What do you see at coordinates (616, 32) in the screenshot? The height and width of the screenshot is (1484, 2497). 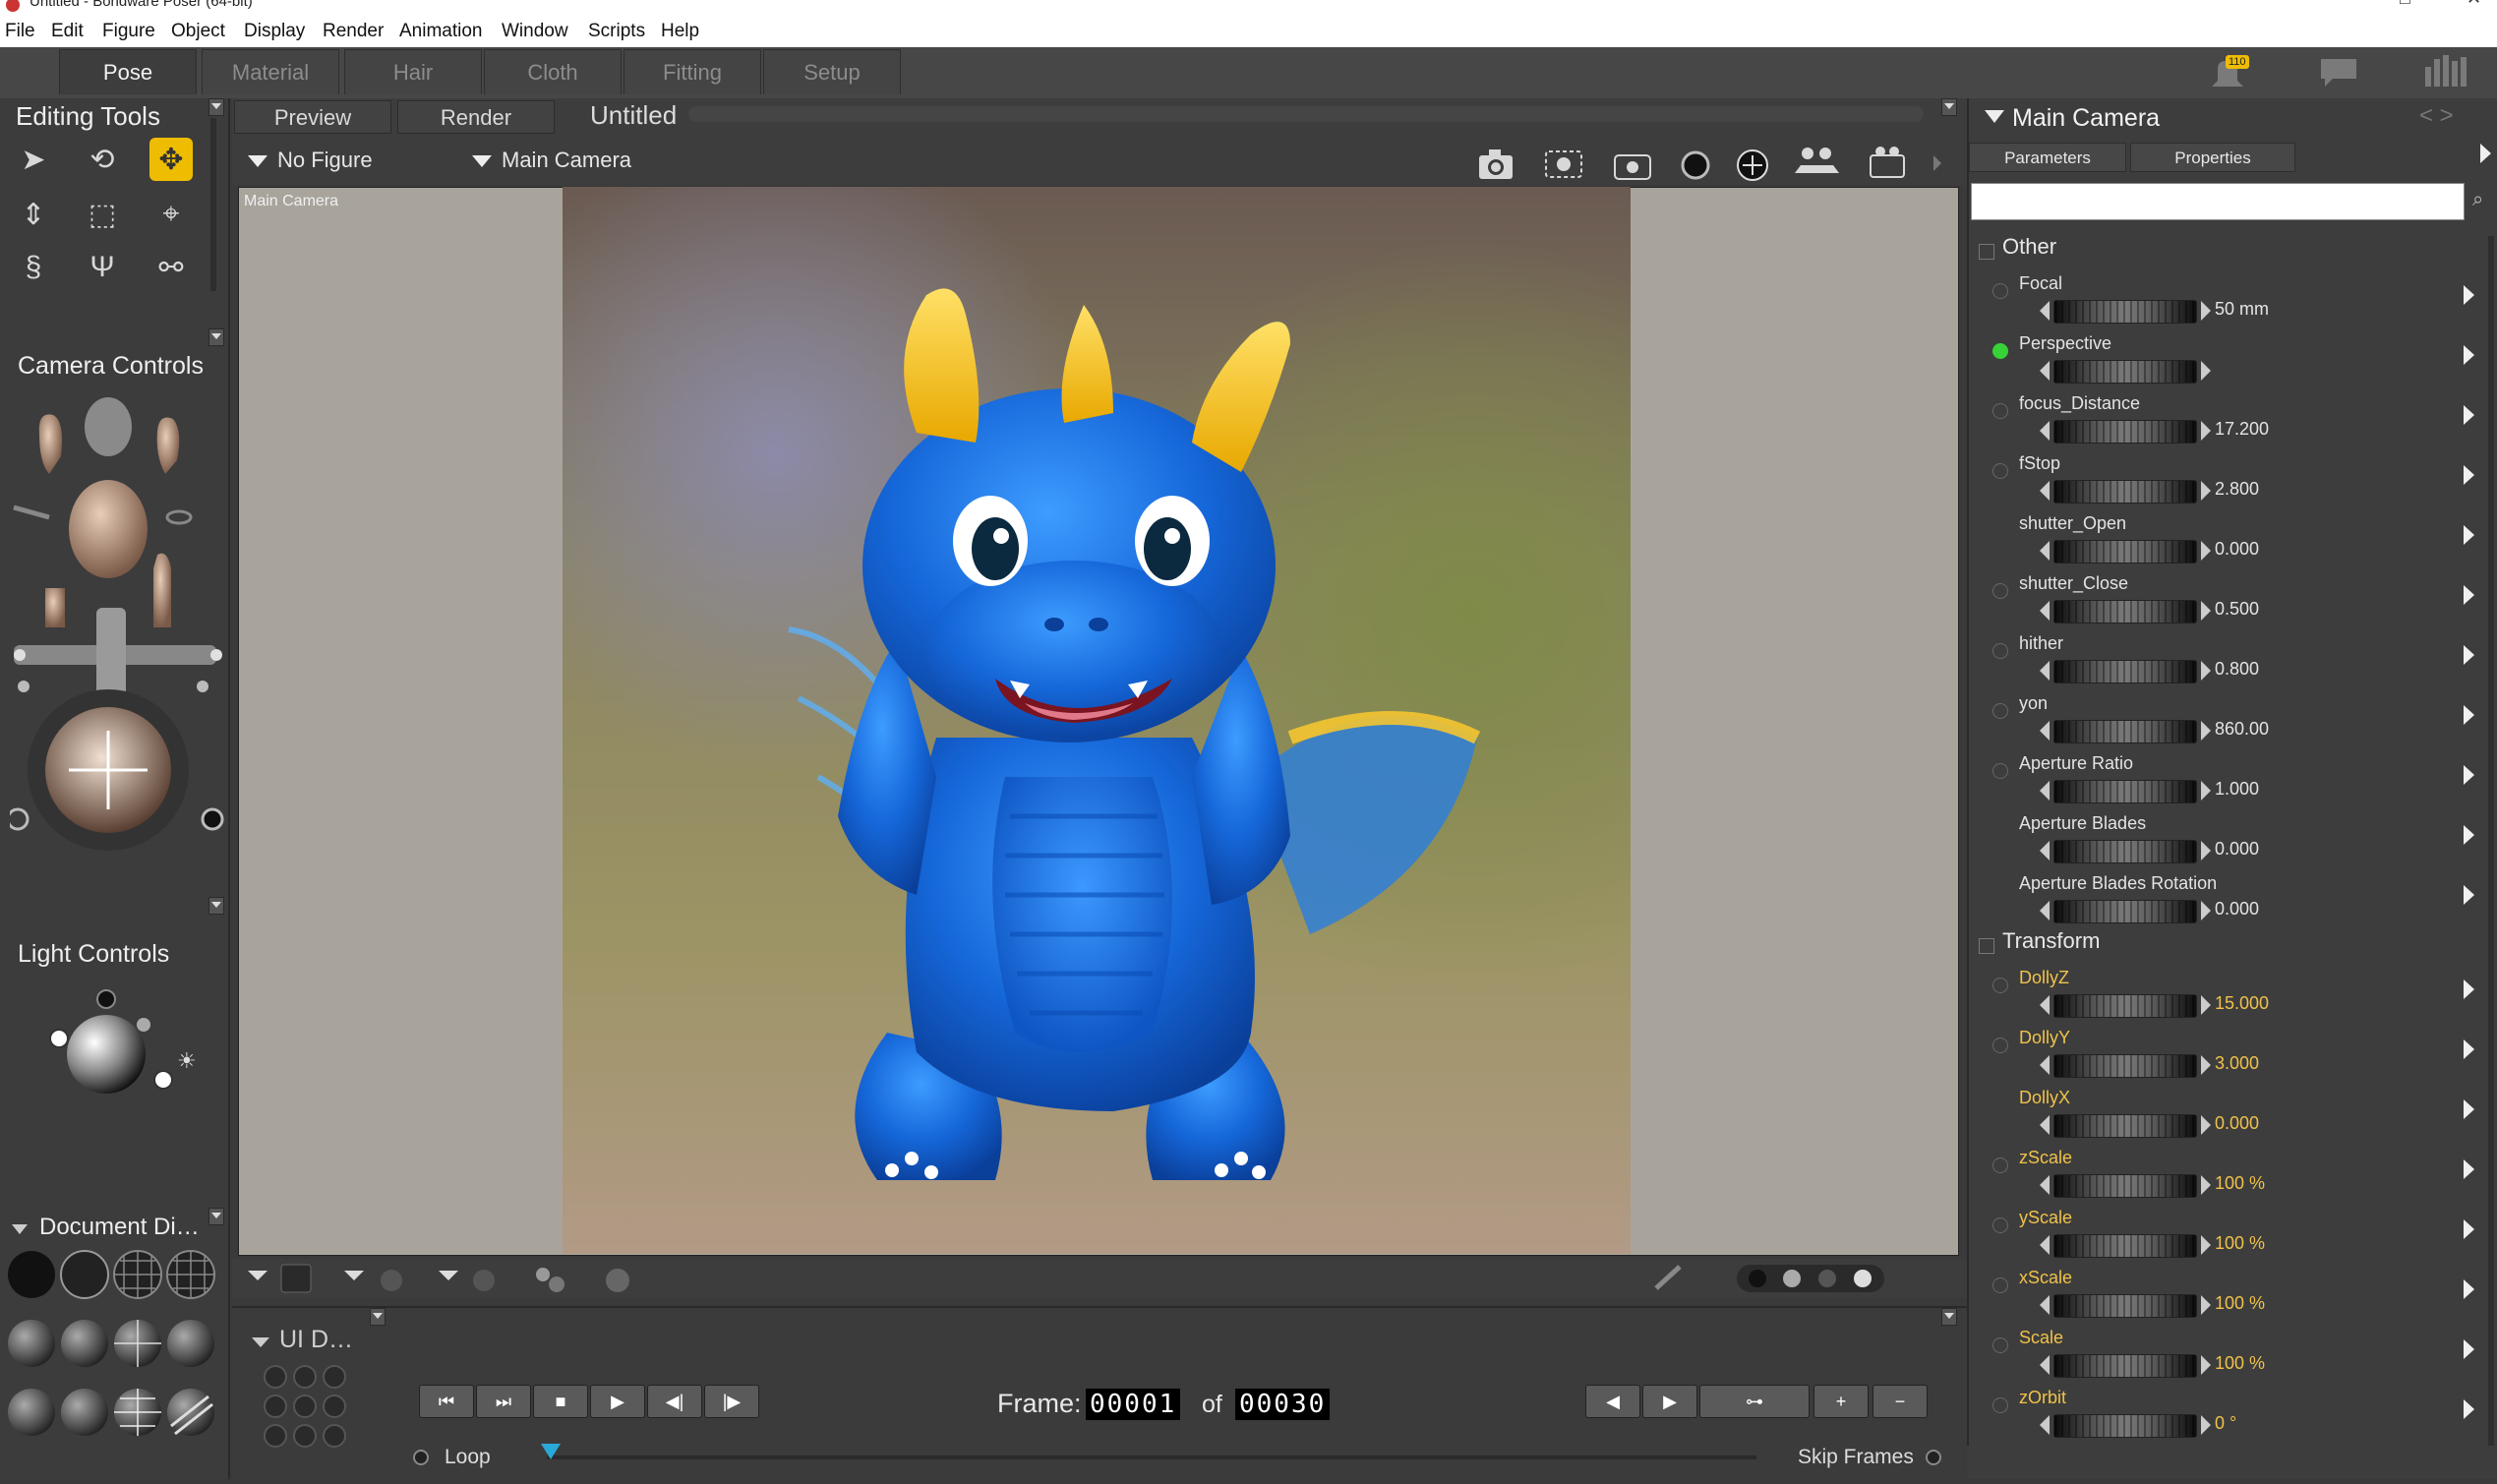 I see `menu-scripts: Scripts` at bounding box center [616, 32].